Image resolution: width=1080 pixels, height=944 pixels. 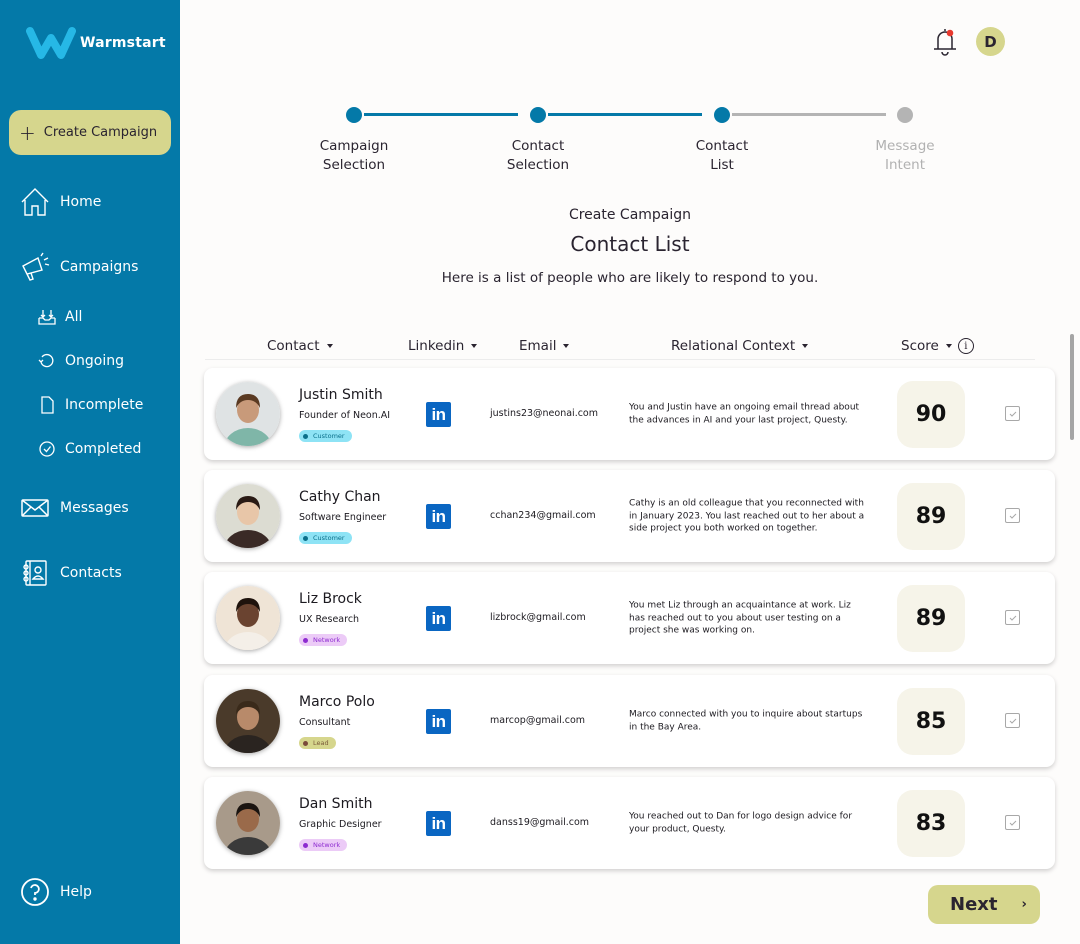 I want to click on refresh-icon, so click(x=46, y=360).